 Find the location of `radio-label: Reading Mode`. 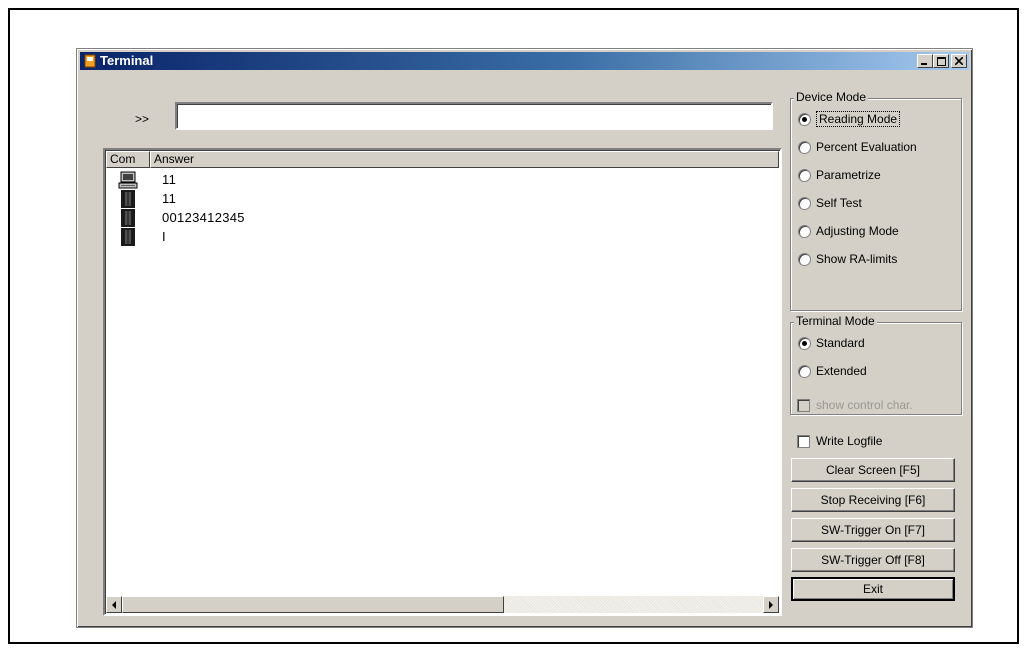

radio-label: Reading Mode is located at coordinates (858, 119).